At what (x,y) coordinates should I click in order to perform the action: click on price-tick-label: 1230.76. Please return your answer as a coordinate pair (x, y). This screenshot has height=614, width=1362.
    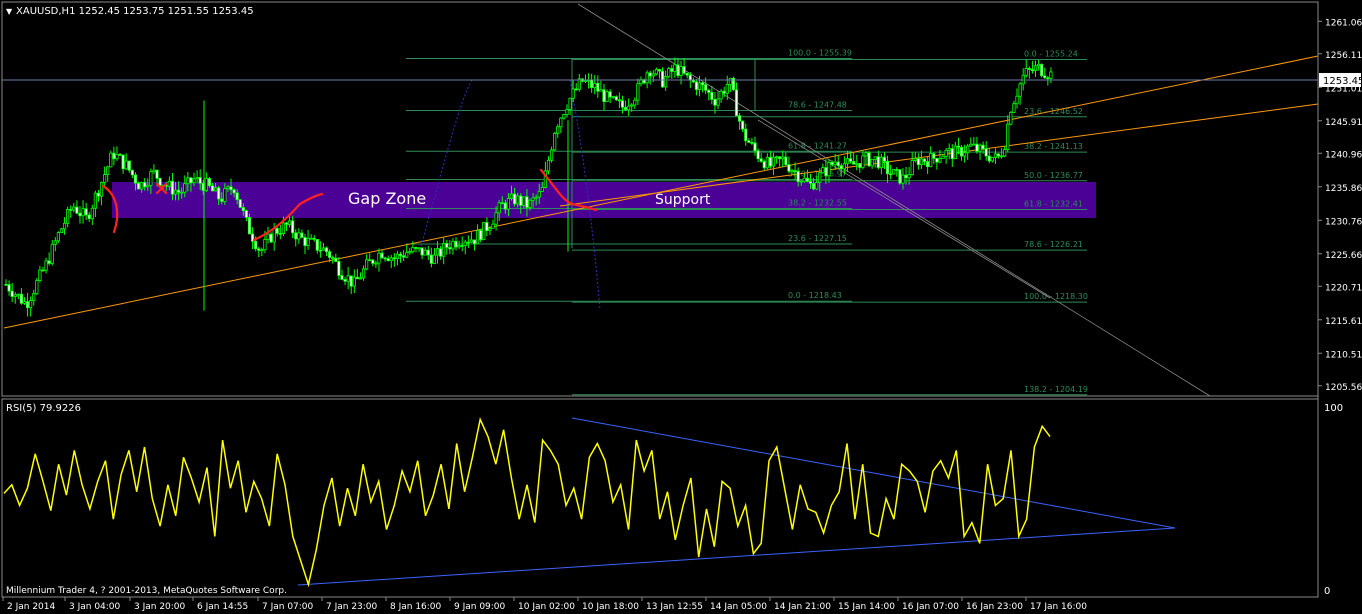
    Looking at the image, I should click on (1343, 222).